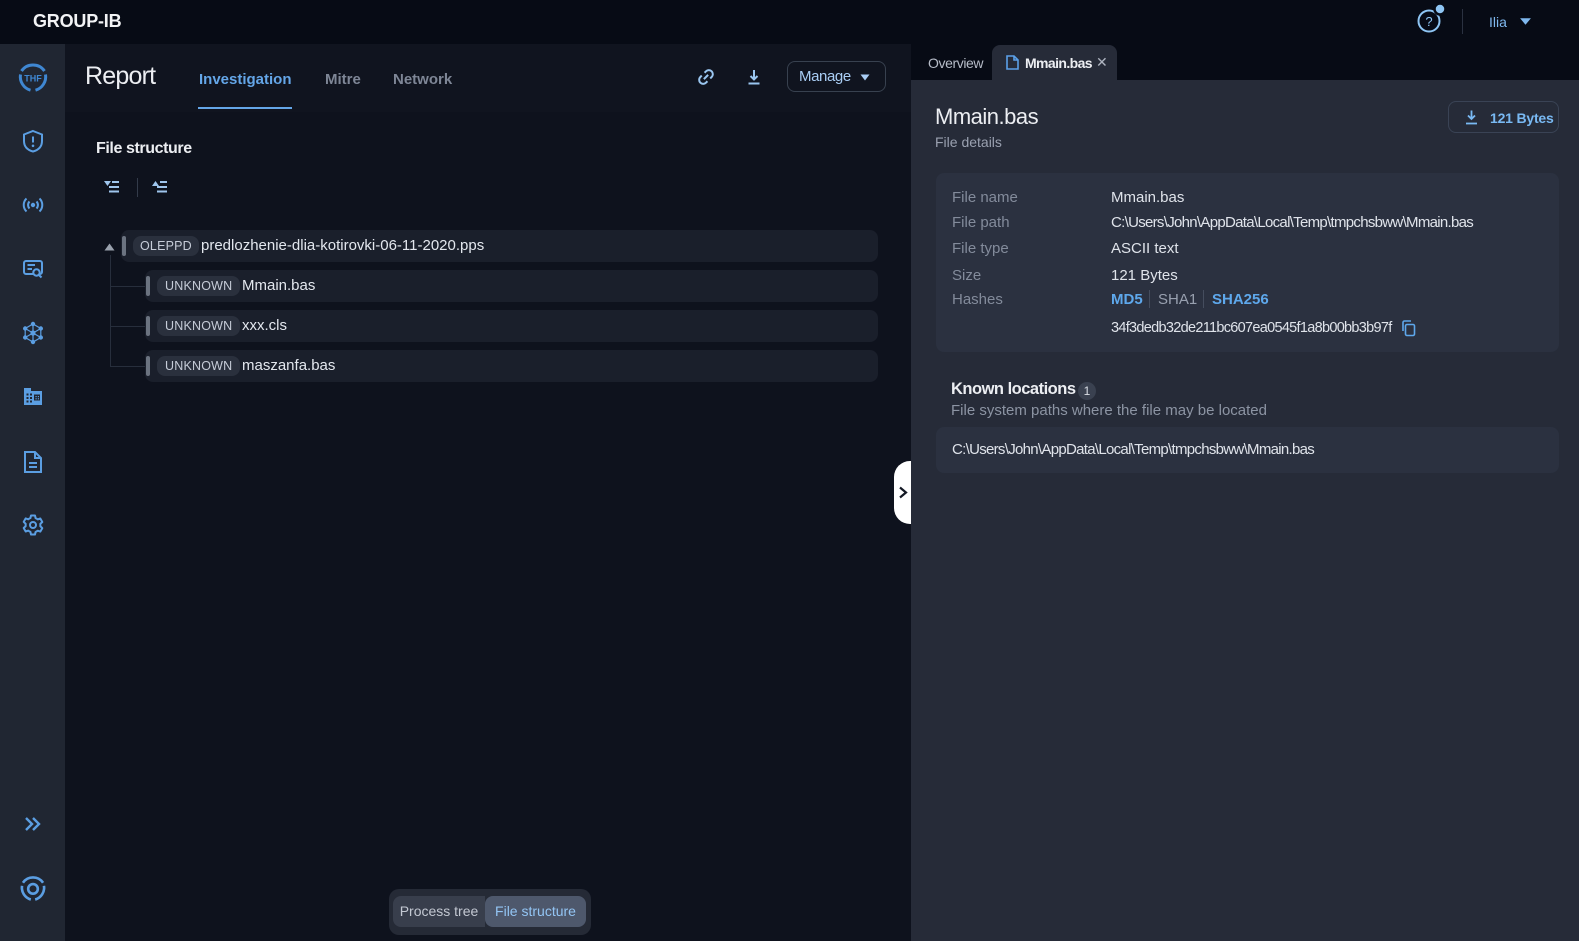 The height and width of the screenshot is (941, 1579). What do you see at coordinates (33, 79) in the screenshot?
I see `svg-text: THF` at bounding box center [33, 79].